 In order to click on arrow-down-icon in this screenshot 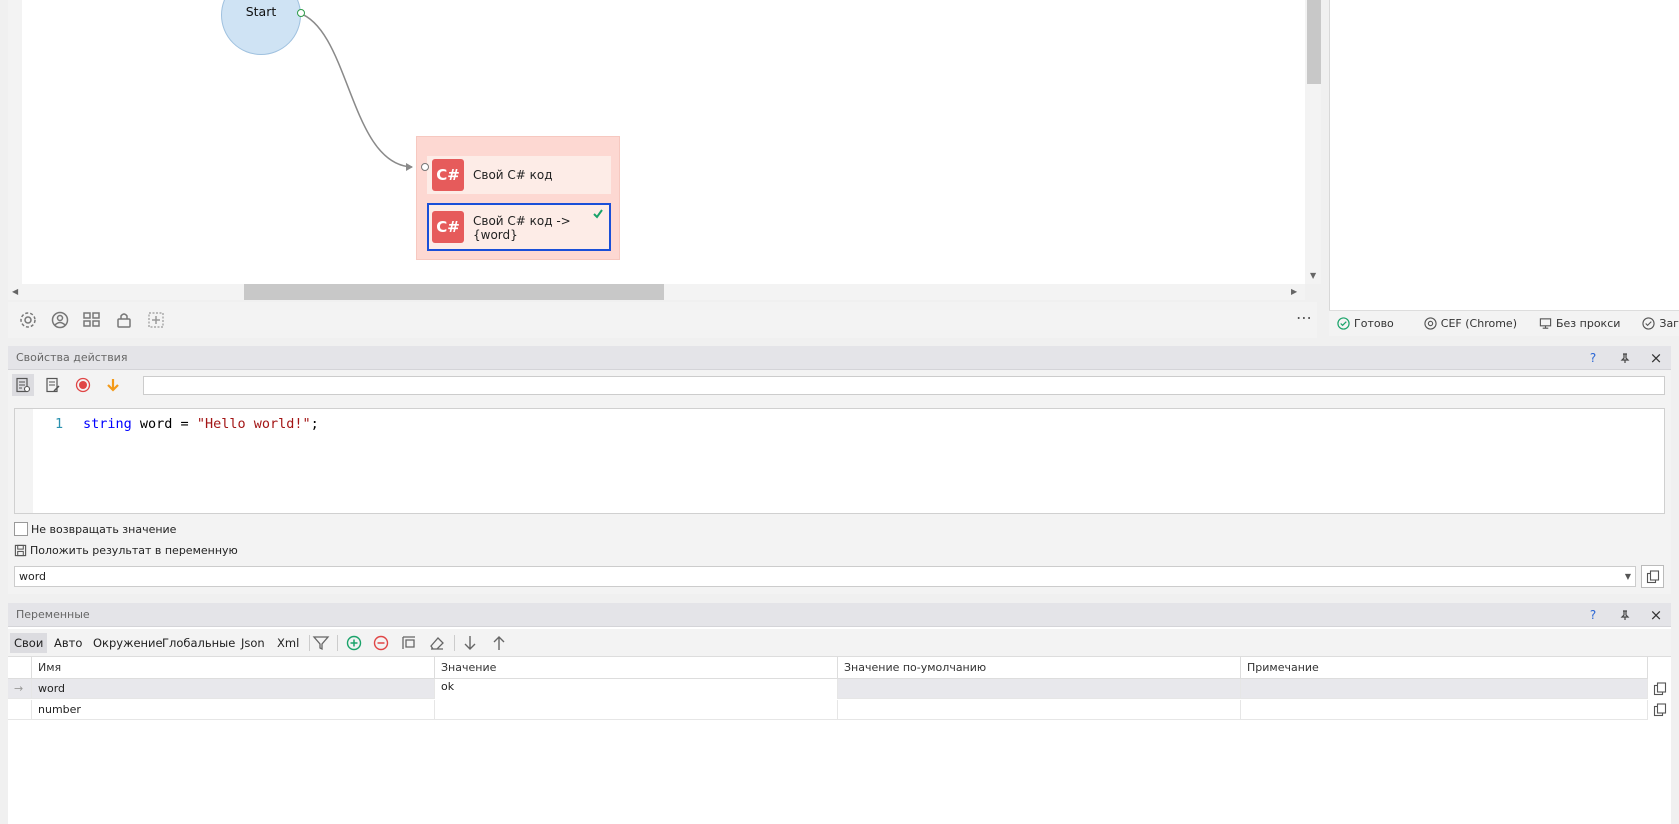, I will do `click(113, 385)`.